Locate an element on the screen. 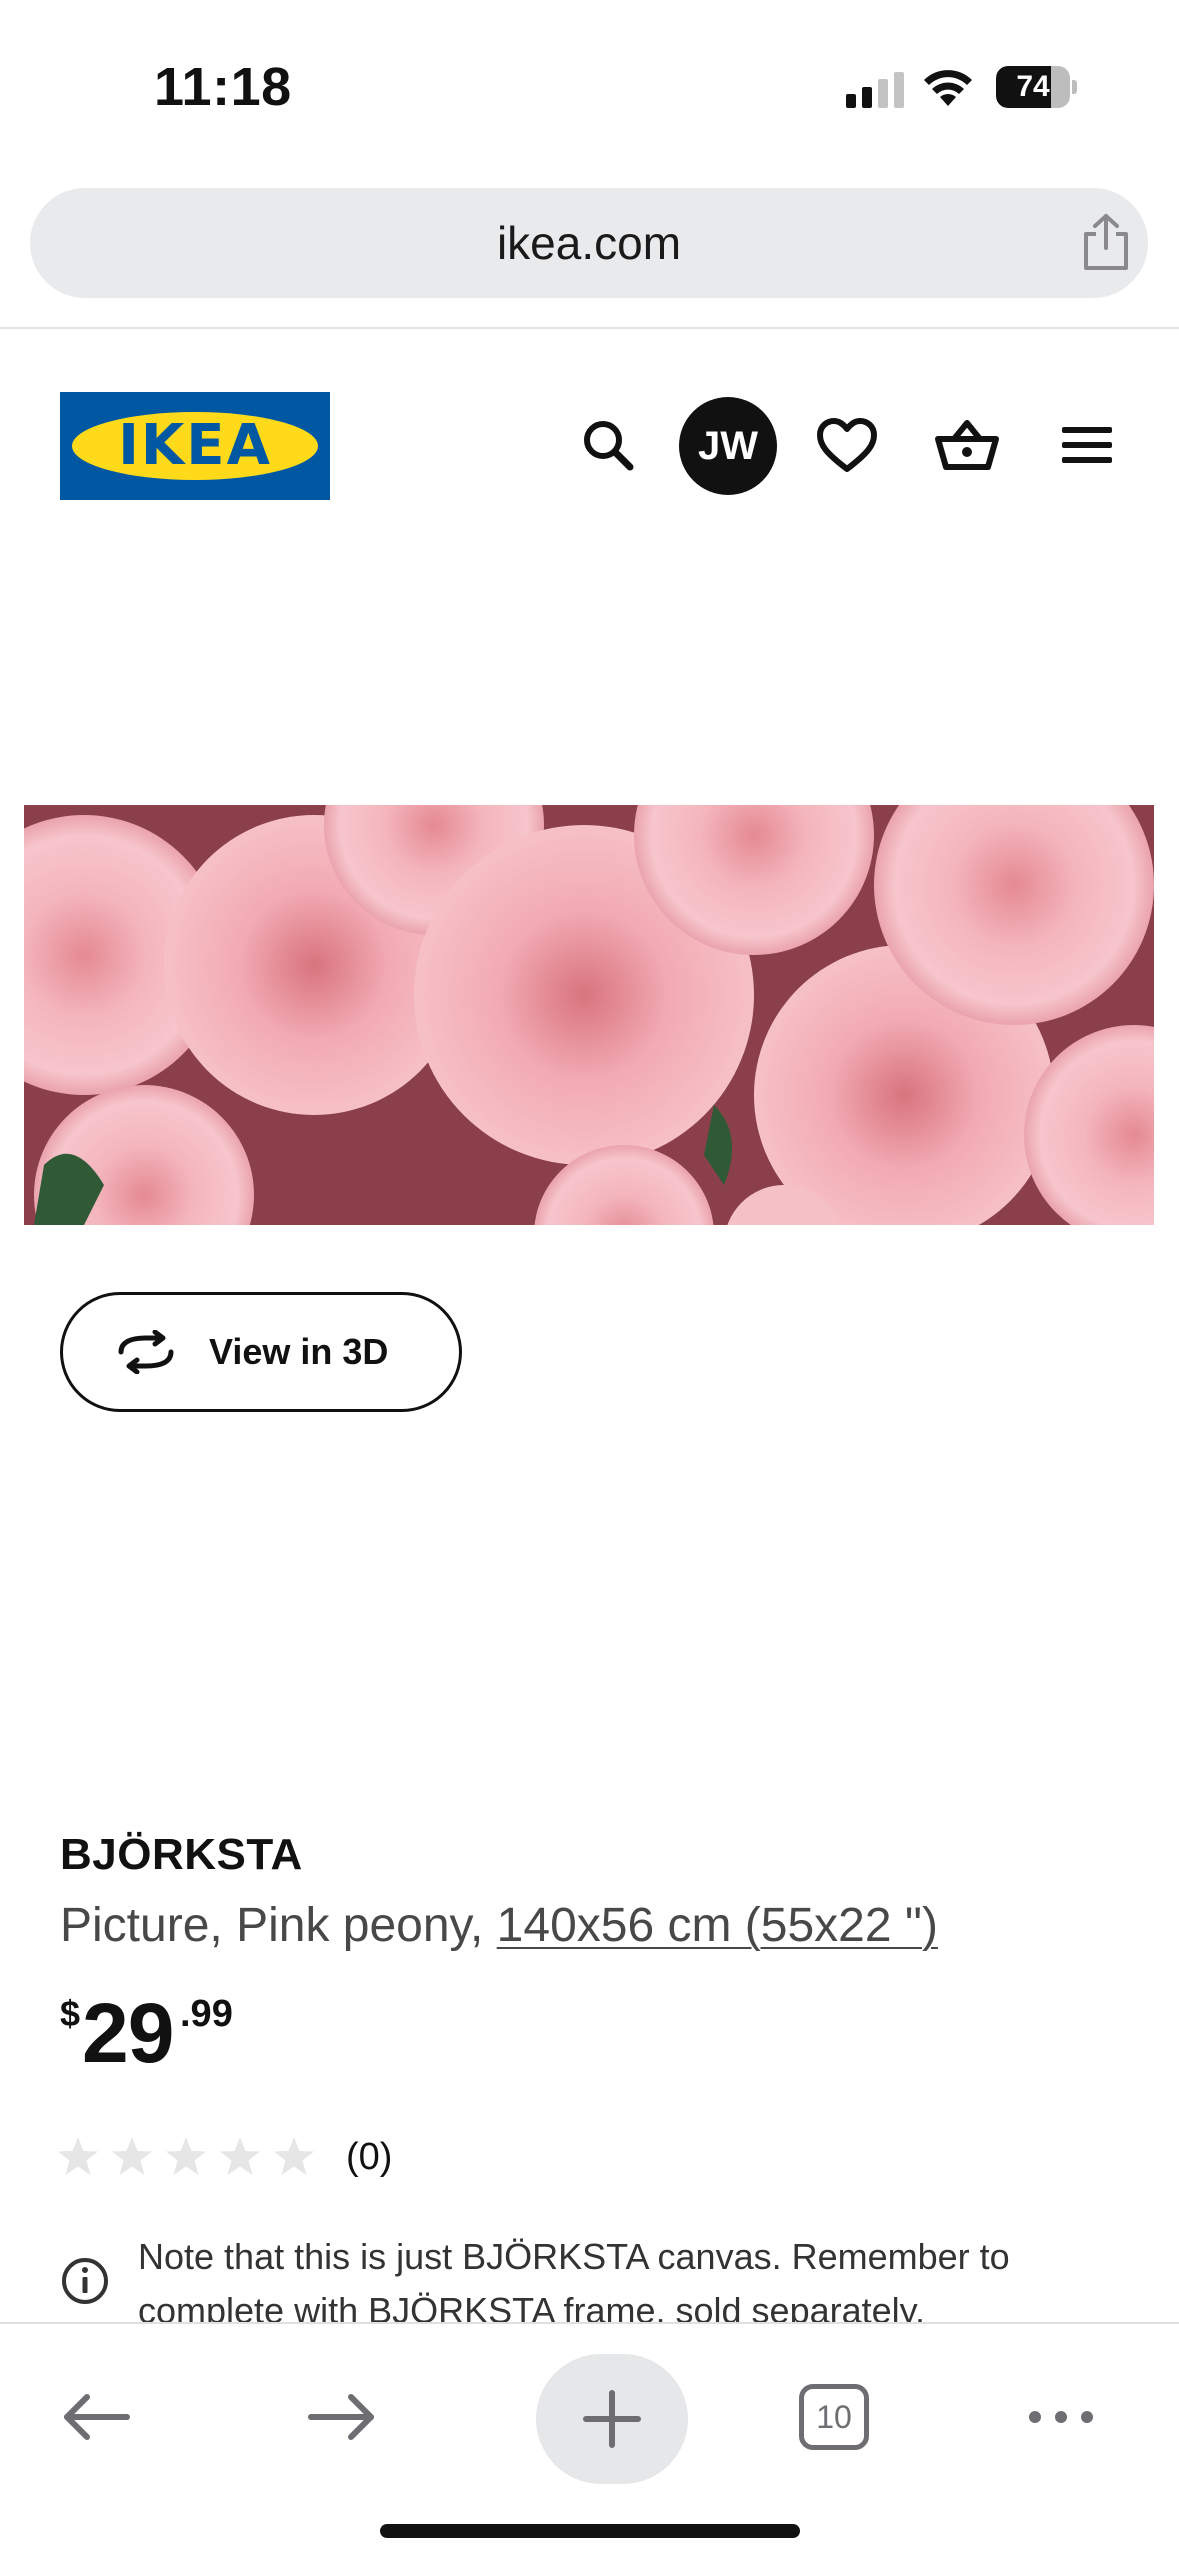  view-in-3d-label: View in 3D is located at coordinates (299, 1351).